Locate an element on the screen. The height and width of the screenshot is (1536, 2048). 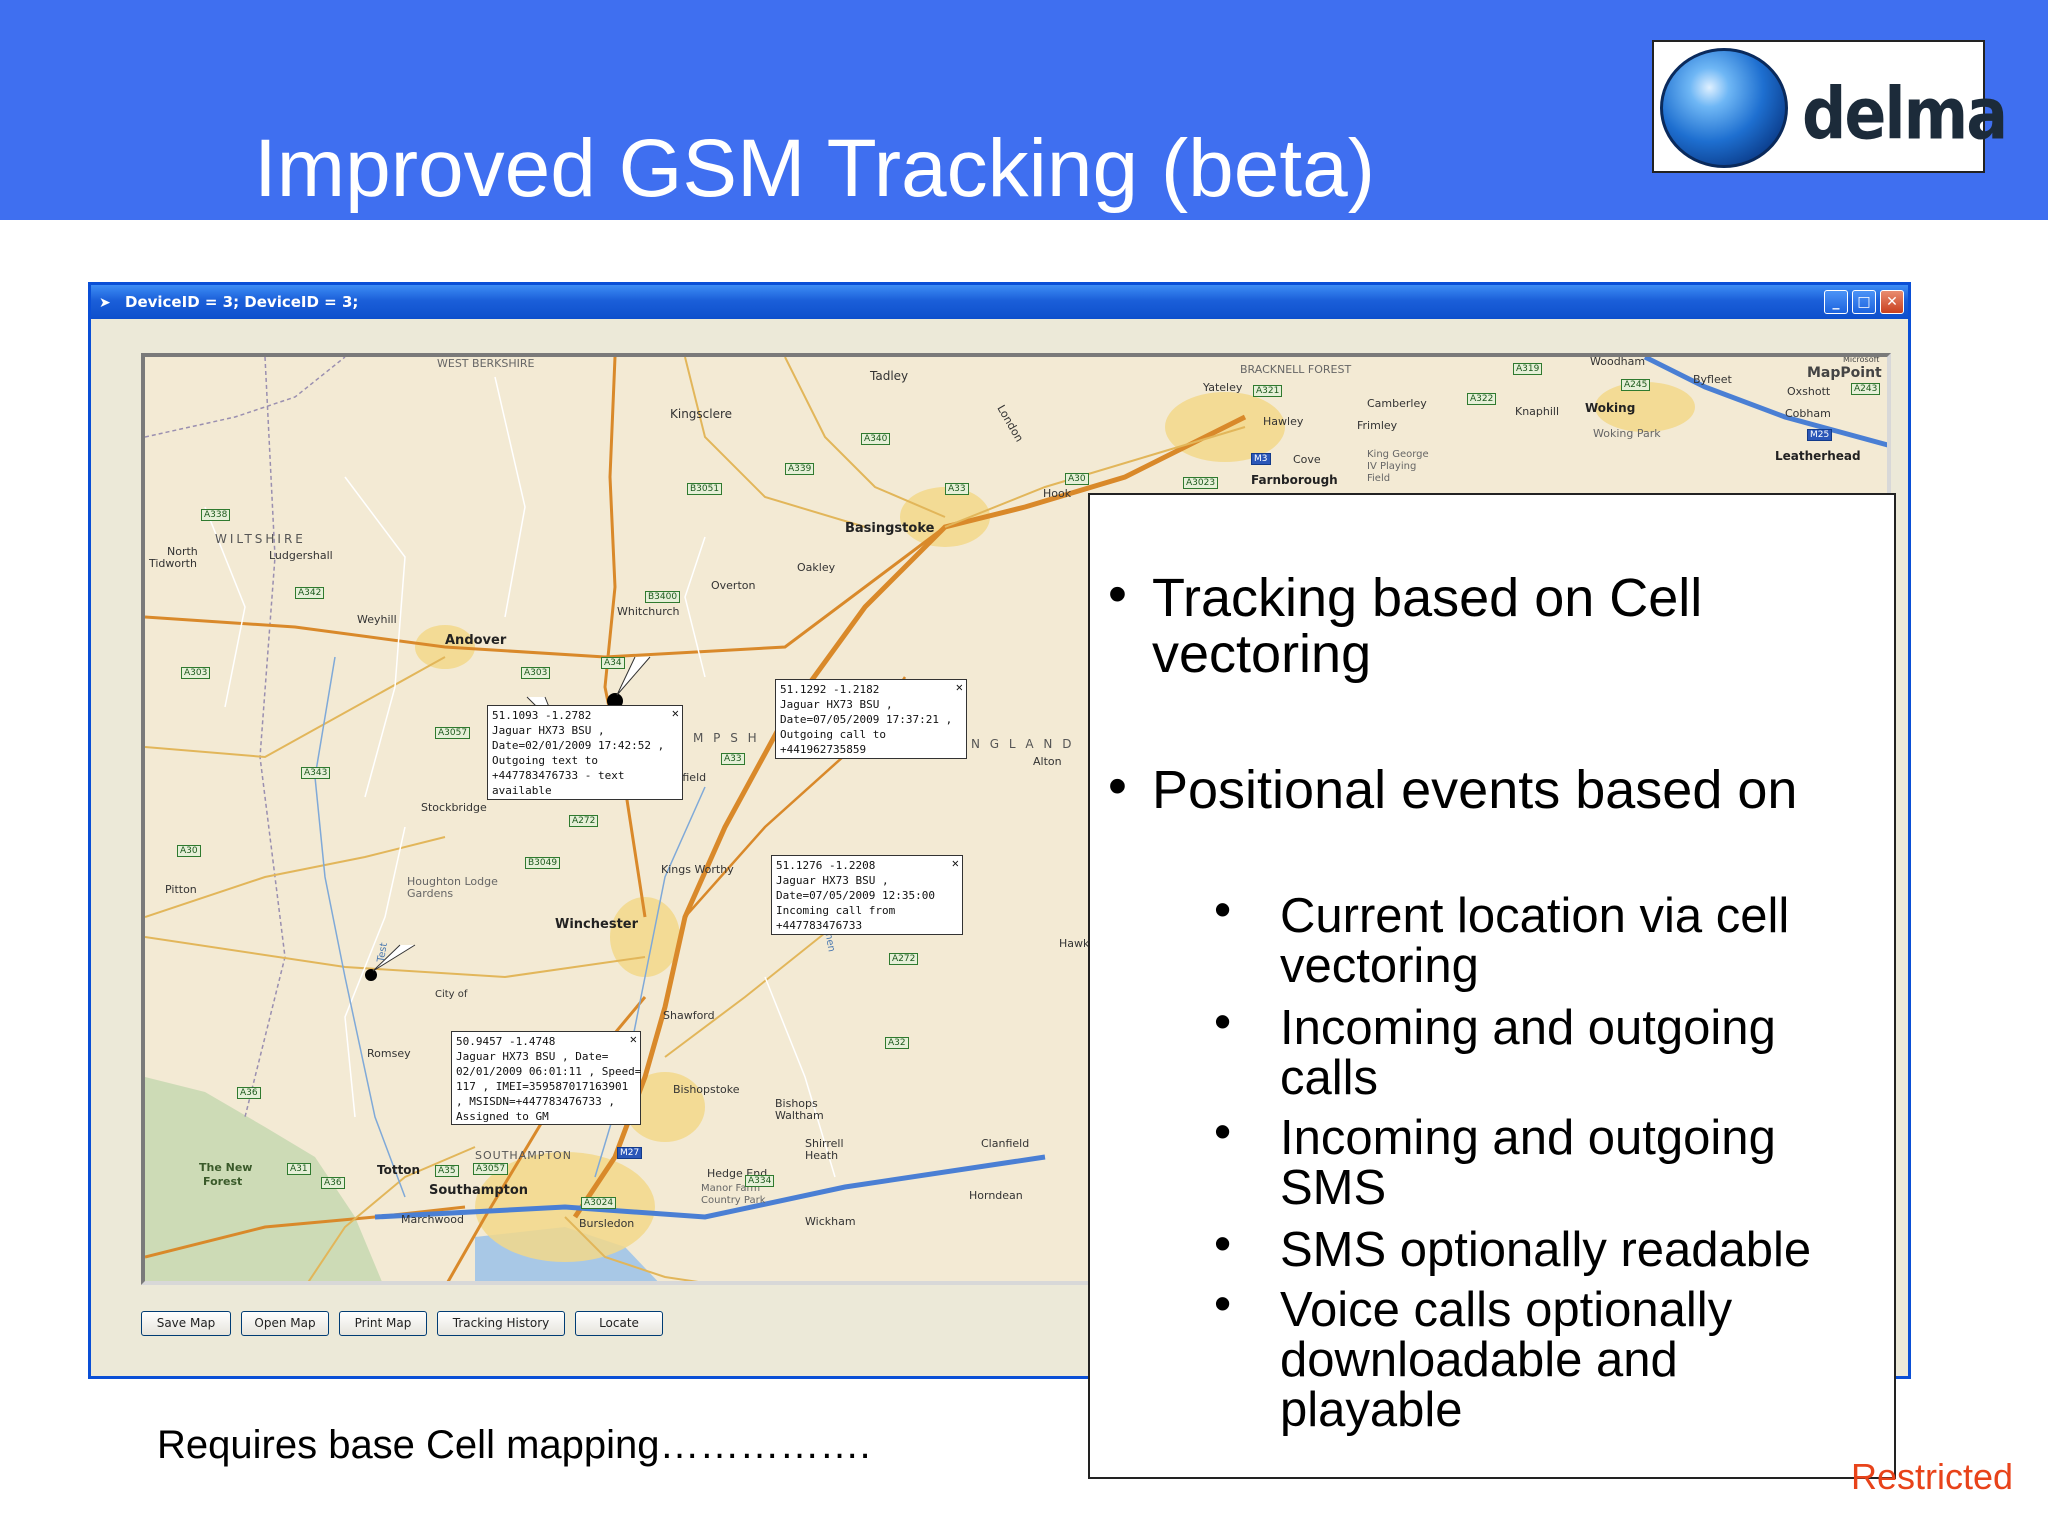
road-shield: A340 is located at coordinates (876, 439).